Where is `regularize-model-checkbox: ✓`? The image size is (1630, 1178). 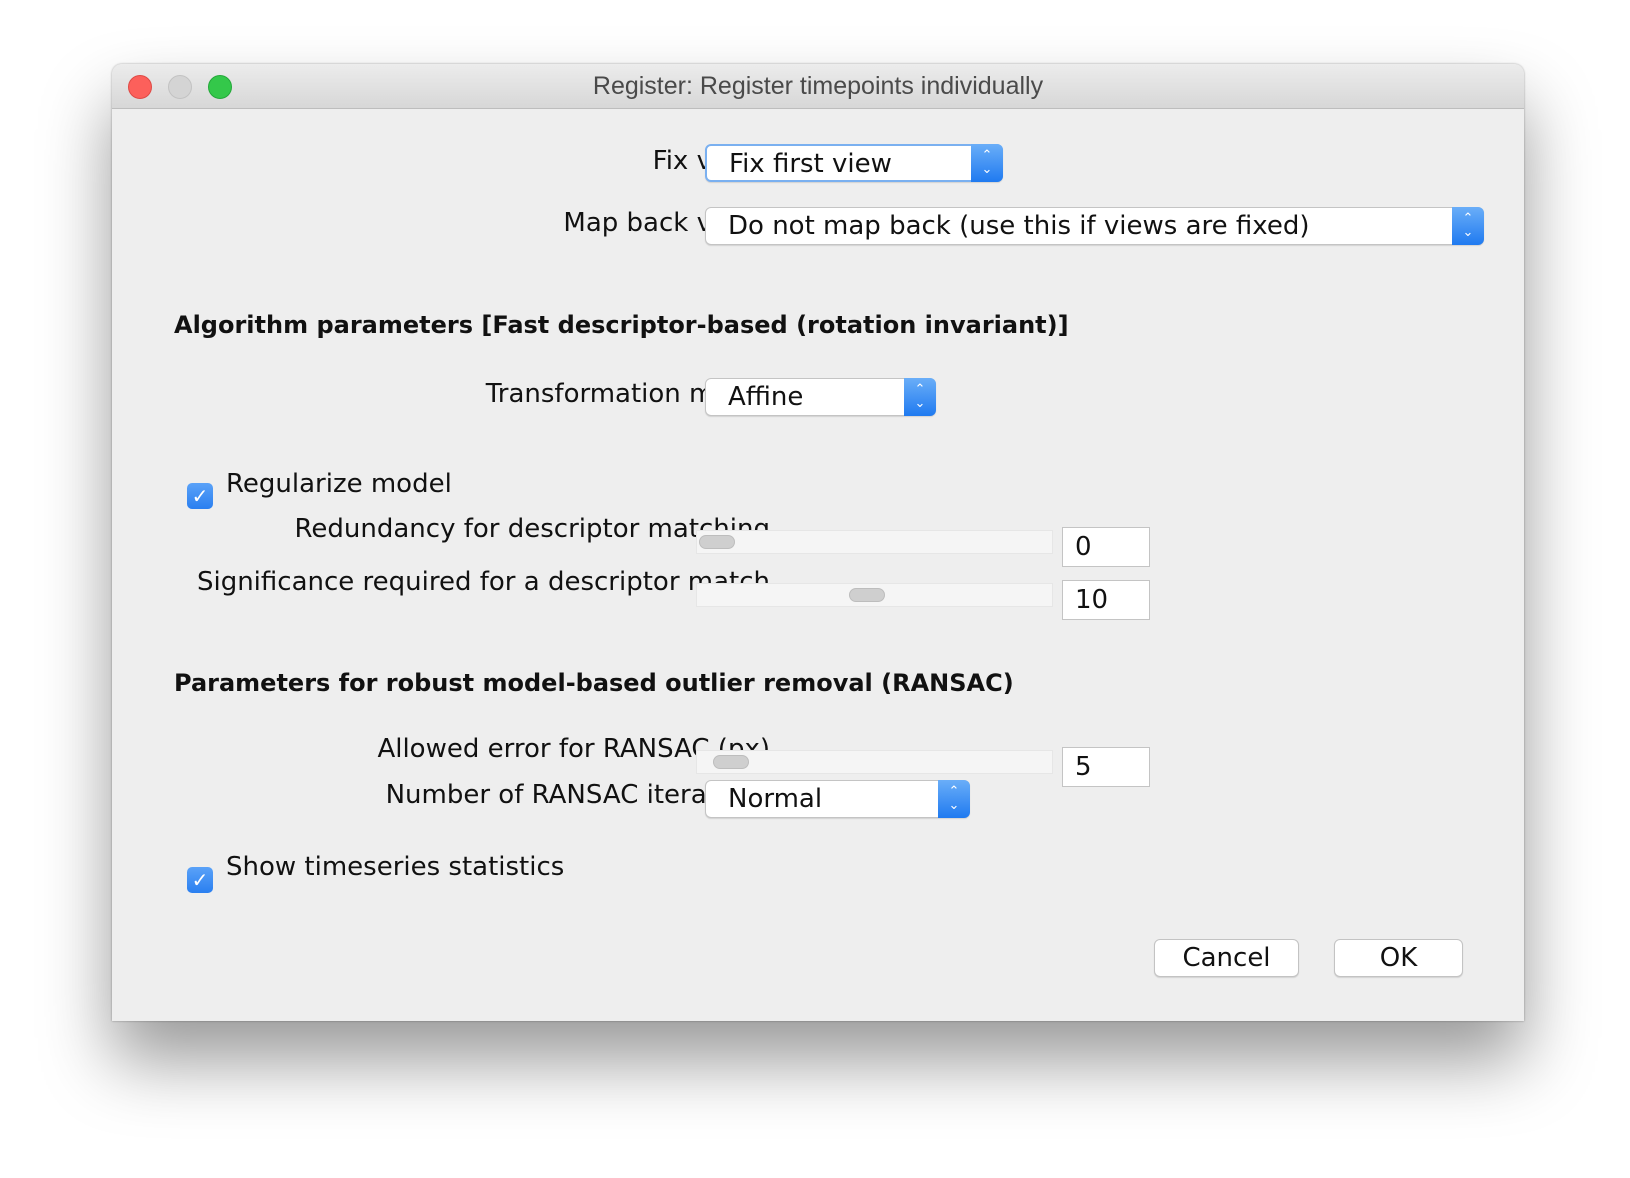 regularize-model-checkbox: ✓ is located at coordinates (200, 496).